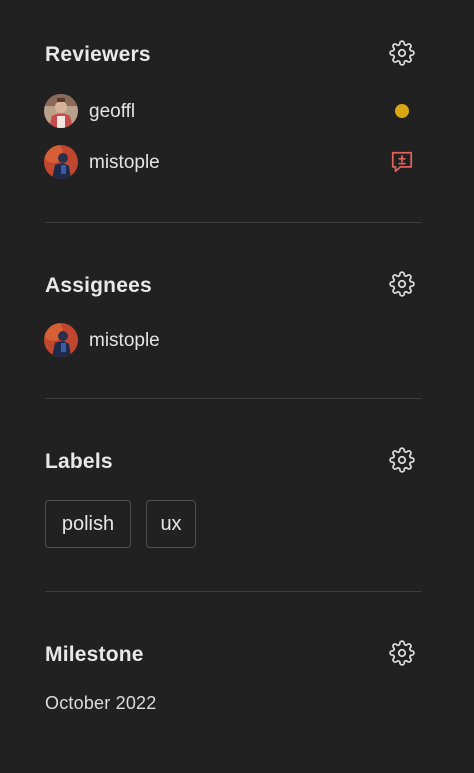 This screenshot has height=773, width=474. Describe the element at coordinates (79, 461) in the screenshot. I see `labels-title: Labels` at that location.